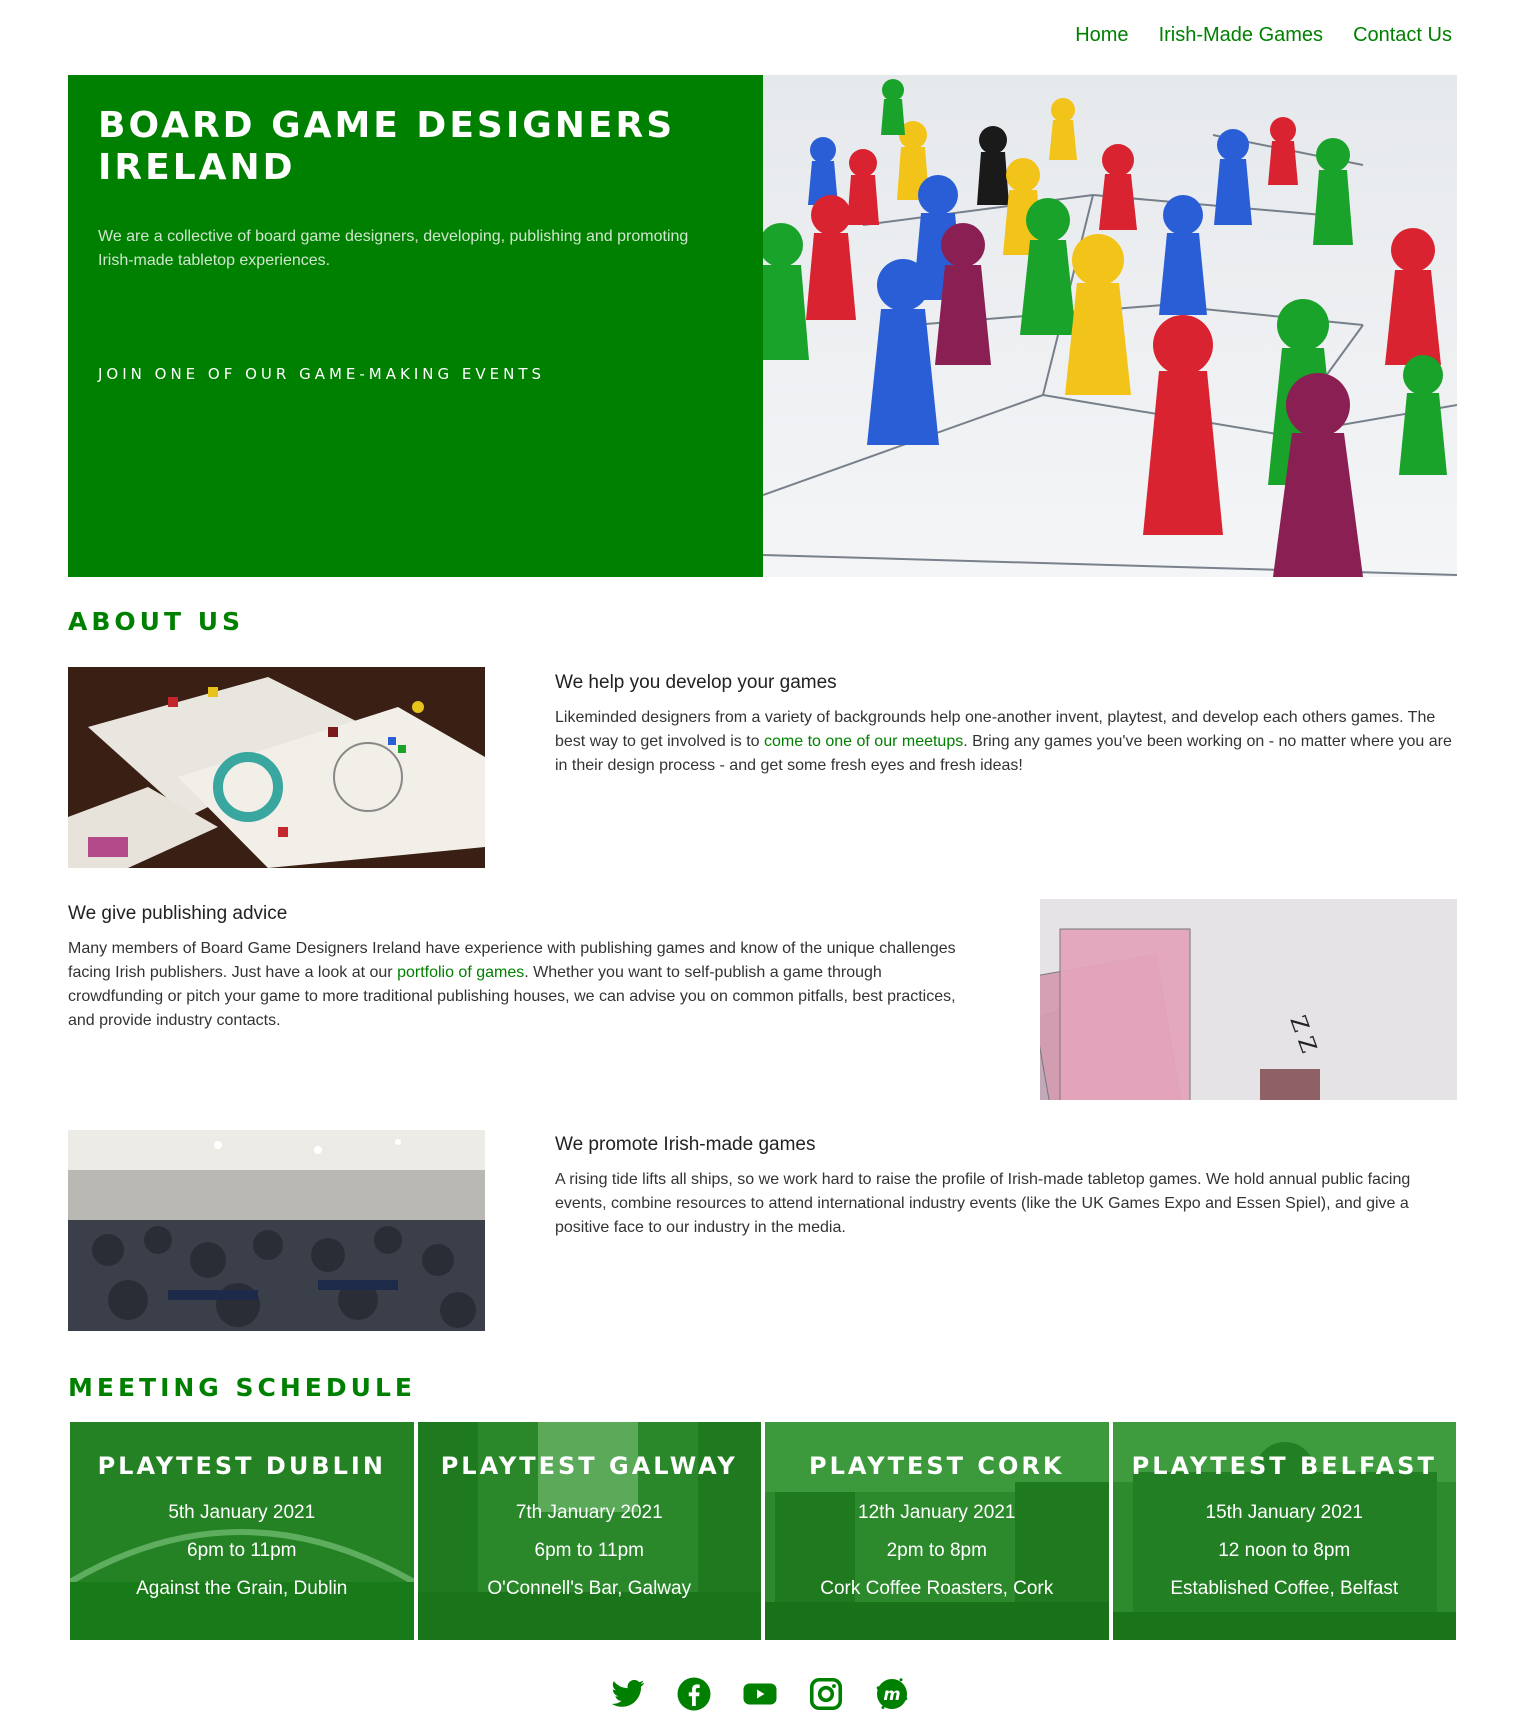 The height and width of the screenshot is (1725, 1519). What do you see at coordinates (589, 1512) in the screenshot?
I see `event-date: 7th January 2021` at bounding box center [589, 1512].